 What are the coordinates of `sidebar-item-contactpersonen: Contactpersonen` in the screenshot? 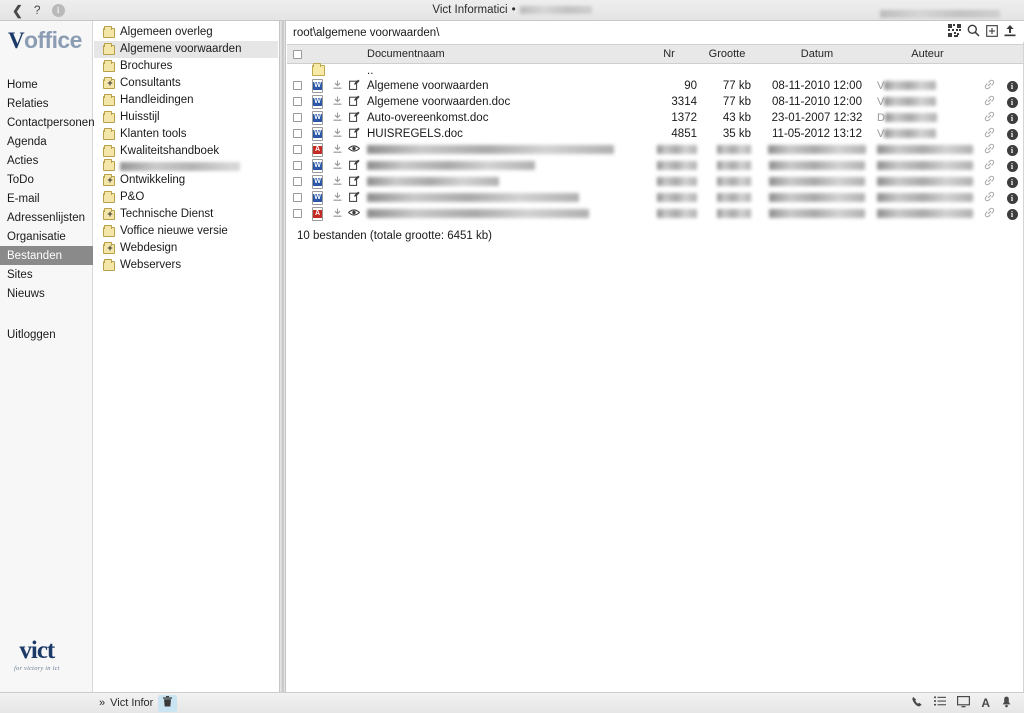 It's located at (47, 122).